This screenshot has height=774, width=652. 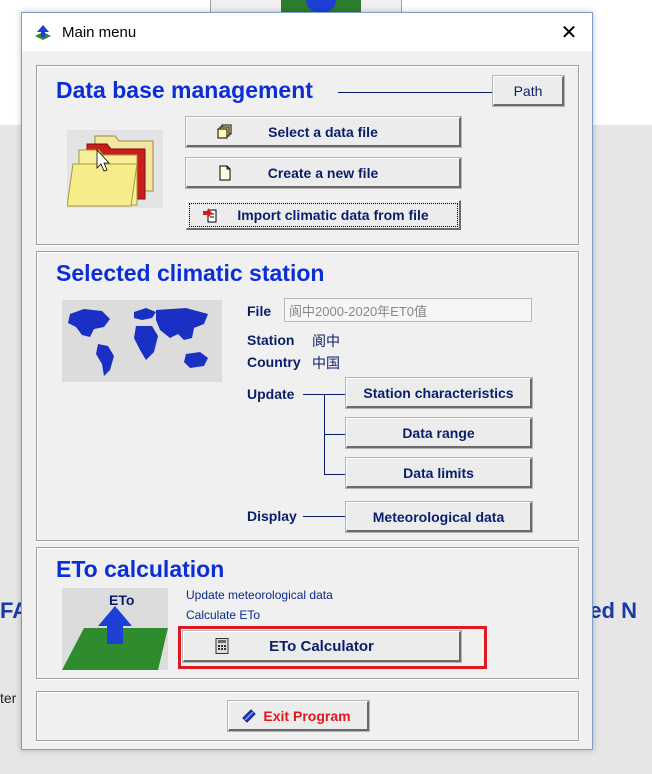 What do you see at coordinates (190, 273) in the screenshot?
I see `selected-station-title: Selected climatic station` at bounding box center [190, 273].